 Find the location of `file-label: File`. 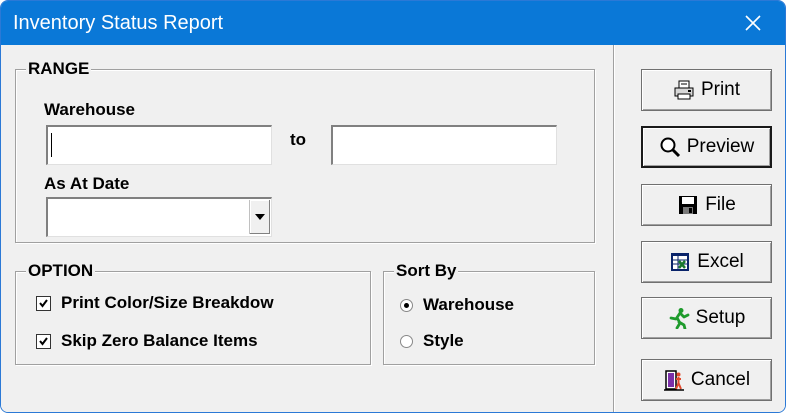

file-label: File is located at coordinates (720, 204).